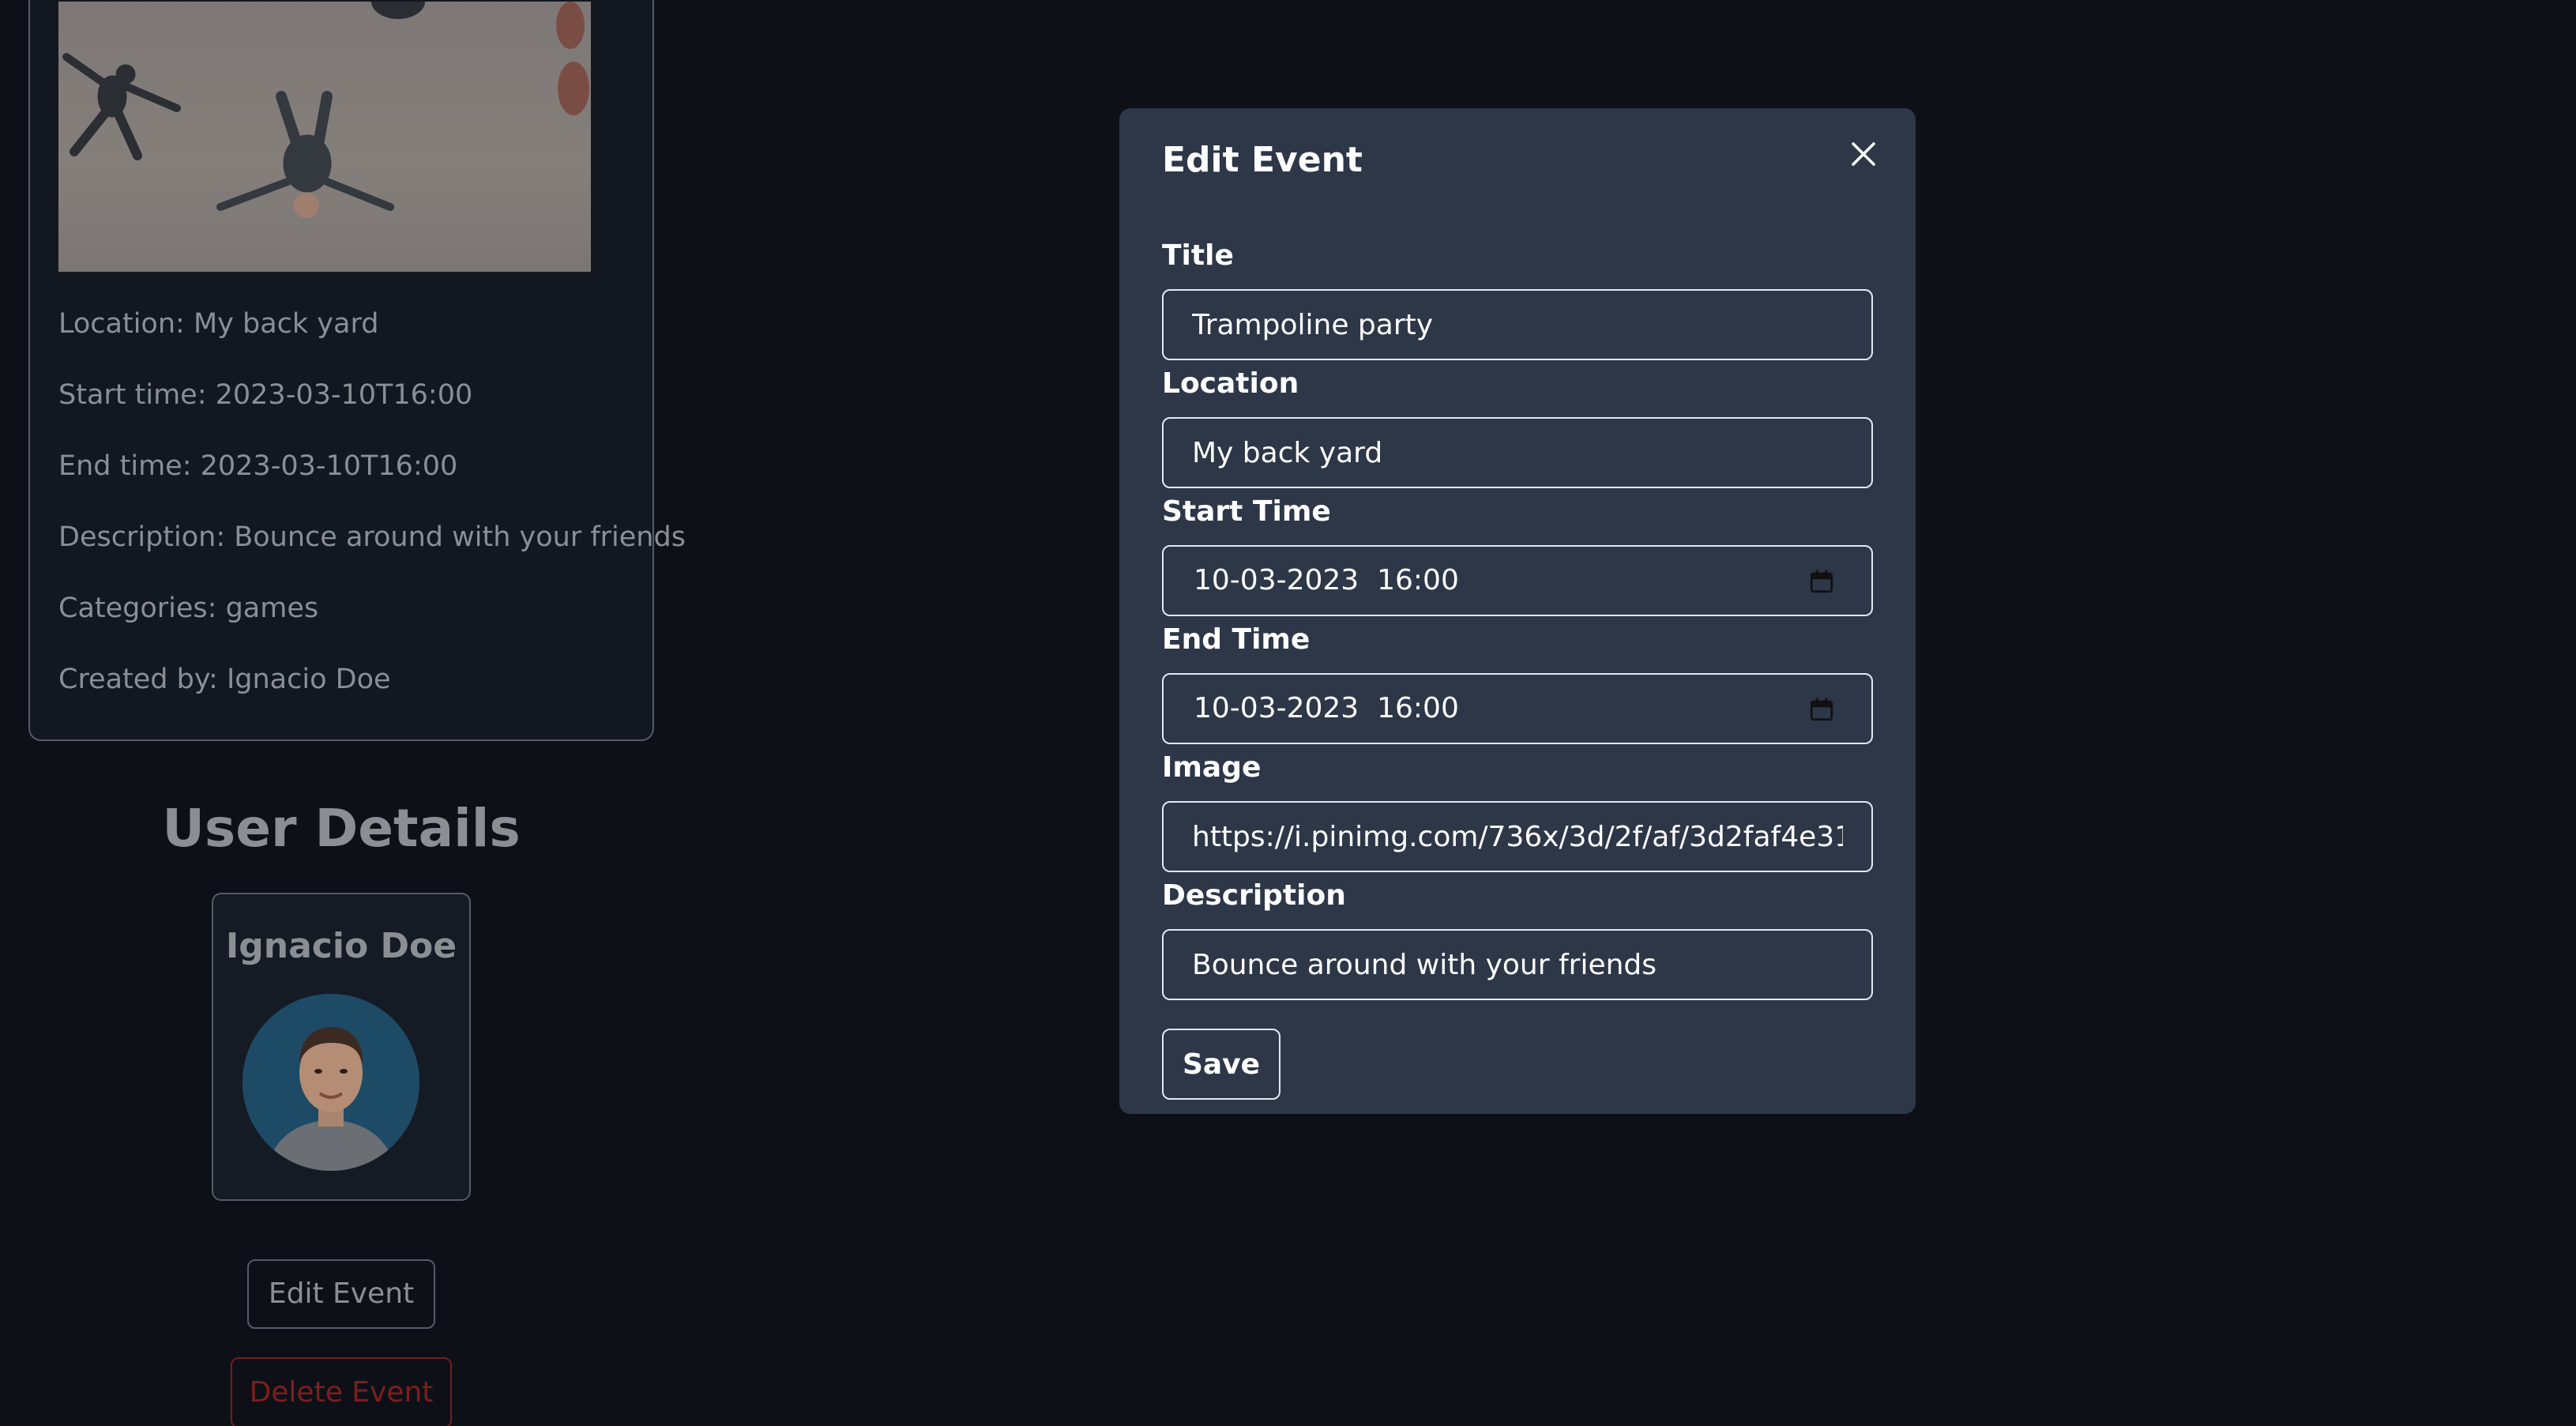  Describe the element at coordinates (1231, 383) in the screenshot. I see `location-label: Location` at that location.